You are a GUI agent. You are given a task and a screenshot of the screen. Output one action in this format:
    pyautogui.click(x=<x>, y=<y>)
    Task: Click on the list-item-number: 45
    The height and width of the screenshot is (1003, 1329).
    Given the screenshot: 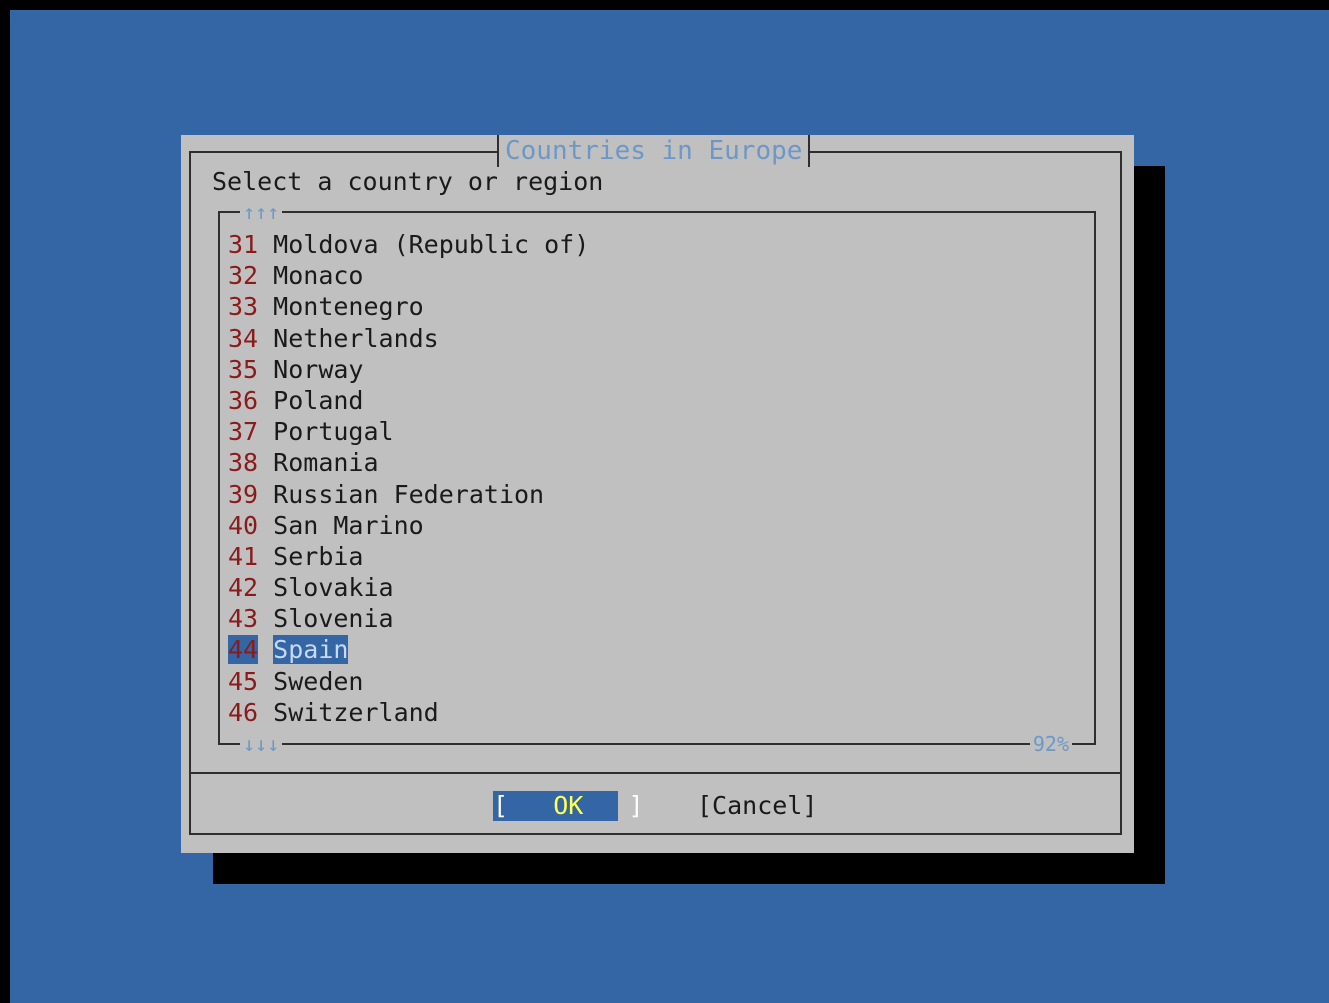 What is the action you would take?
    pyautogui.click(x=243, y=681)
    